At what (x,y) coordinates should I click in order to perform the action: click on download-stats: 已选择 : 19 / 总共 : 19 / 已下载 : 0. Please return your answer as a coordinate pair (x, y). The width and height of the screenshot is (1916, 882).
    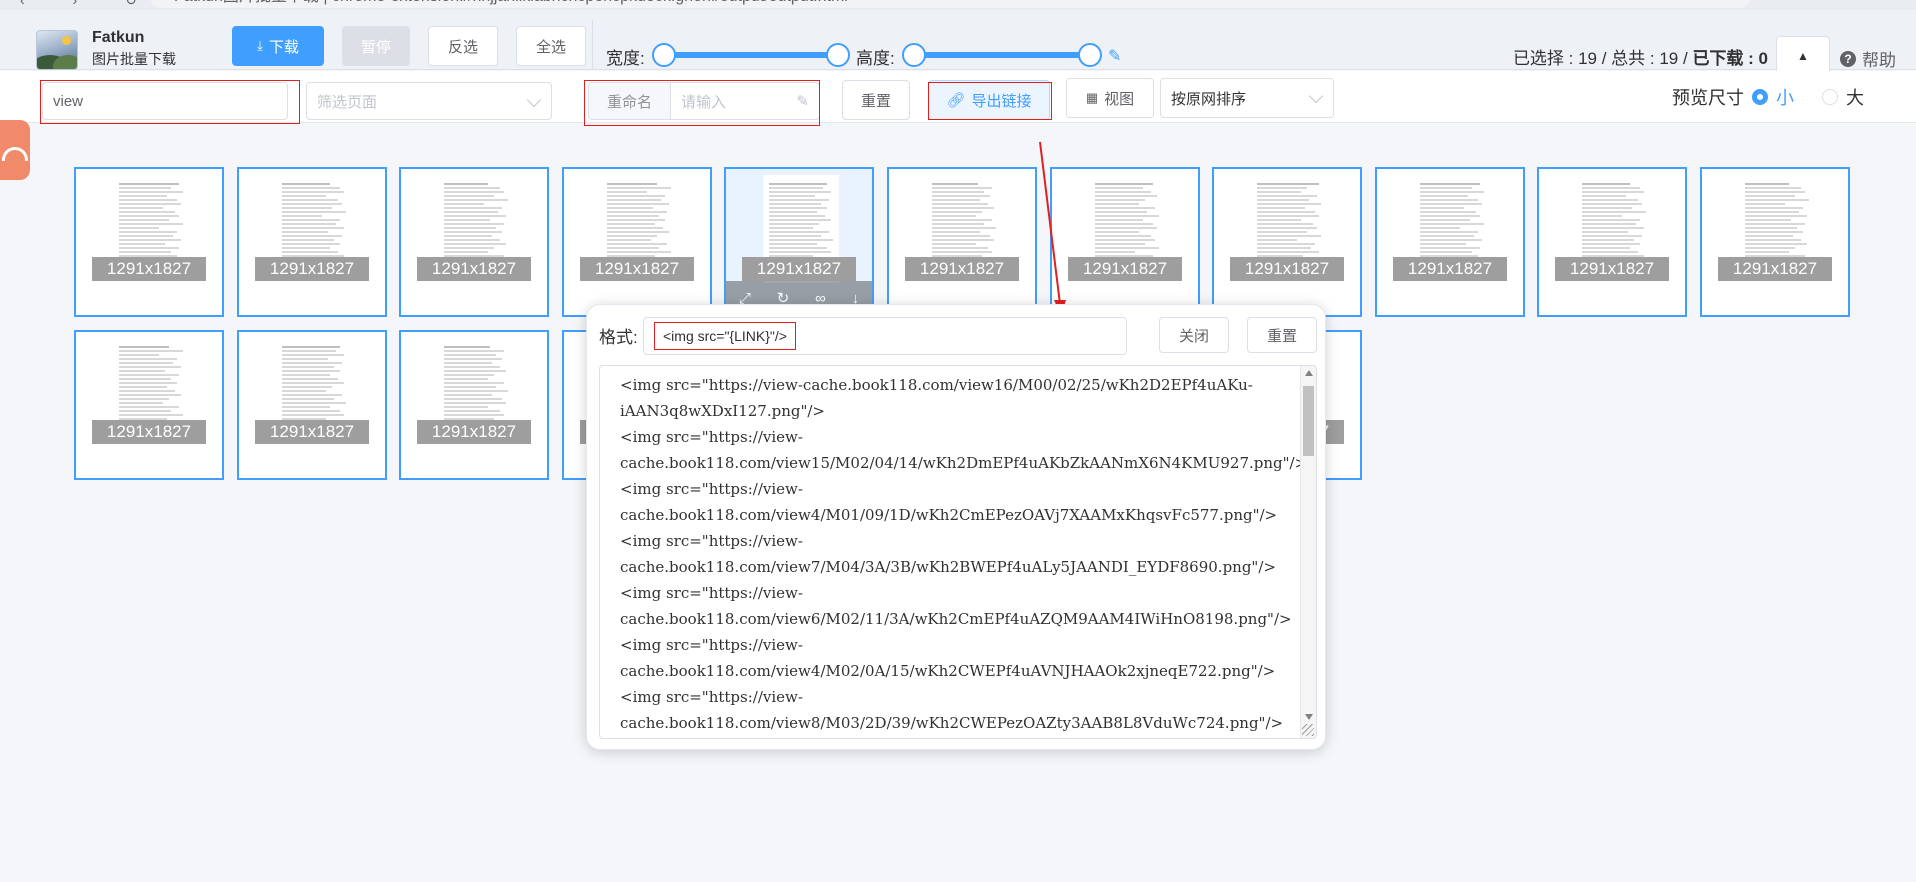
    Looking at the image, I should click on (1640, 56).